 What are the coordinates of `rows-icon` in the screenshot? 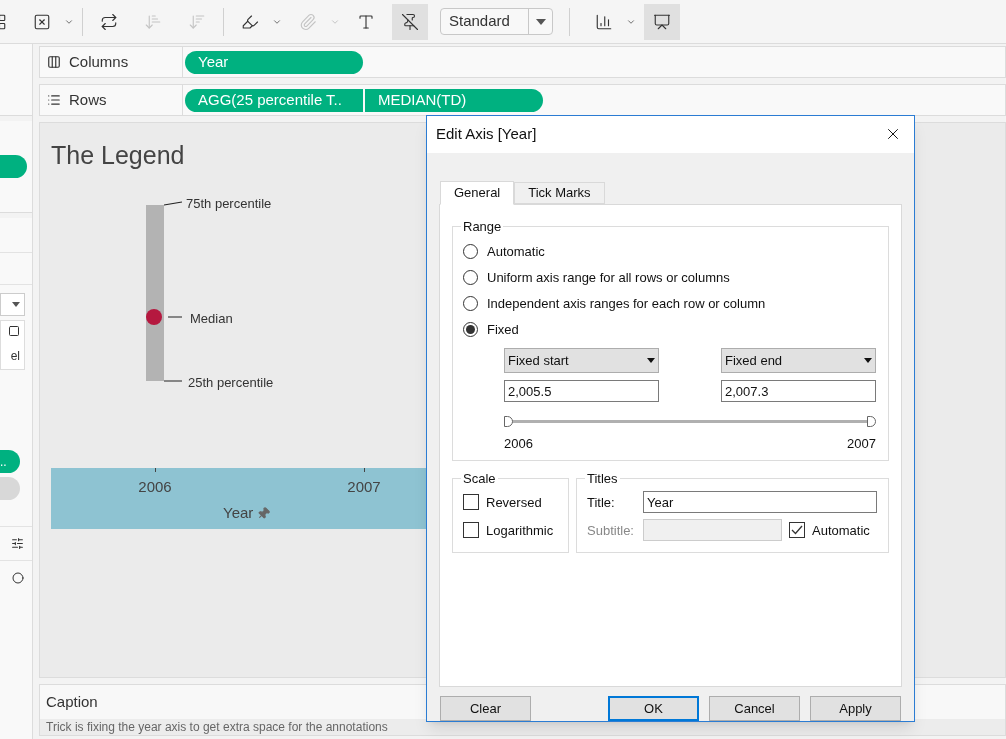 It's located at (54, 100).